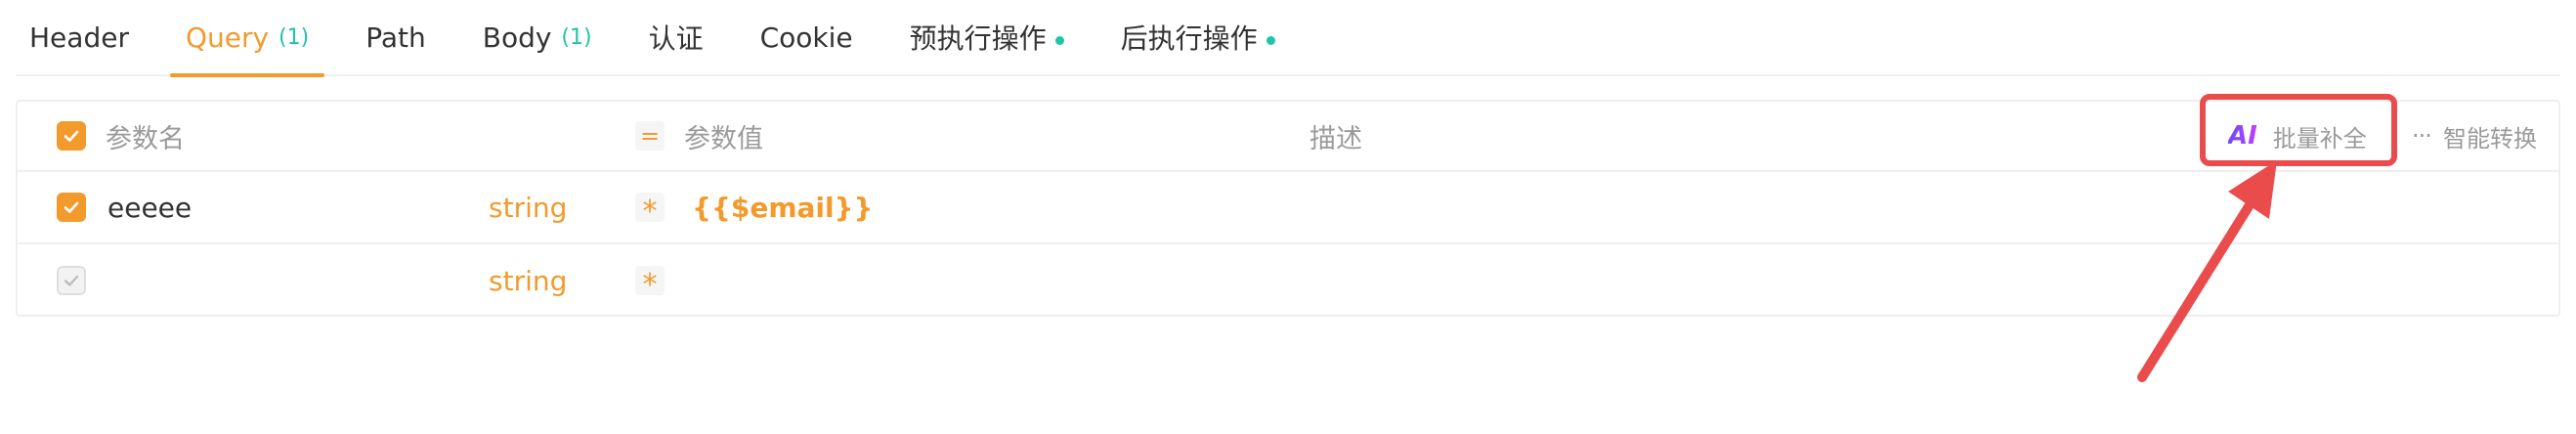 This screenshot has height=434, width=2576. I want to click on annotation-arrow-icon, so click(2207, 271).